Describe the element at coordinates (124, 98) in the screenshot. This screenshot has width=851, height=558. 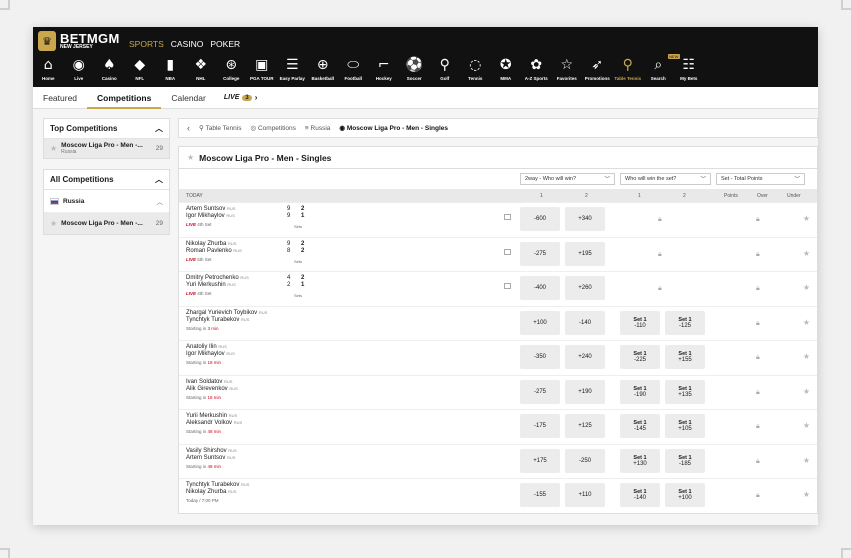
I see `tab-competitions: Competitions` at that location.